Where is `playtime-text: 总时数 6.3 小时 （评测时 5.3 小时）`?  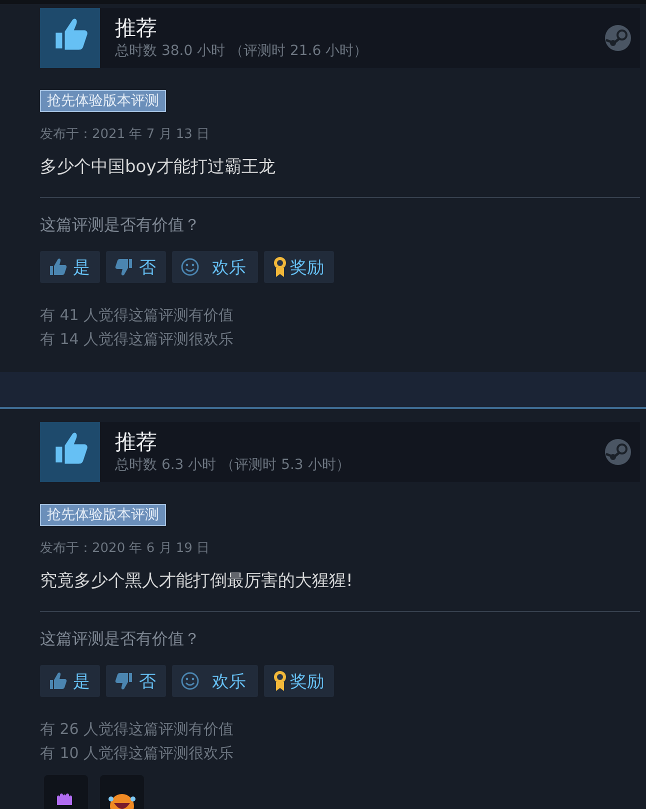 playtime-text: 总时数 6.3 小时 （评测时 5.3 小时） is located at coordinates (233, 465).